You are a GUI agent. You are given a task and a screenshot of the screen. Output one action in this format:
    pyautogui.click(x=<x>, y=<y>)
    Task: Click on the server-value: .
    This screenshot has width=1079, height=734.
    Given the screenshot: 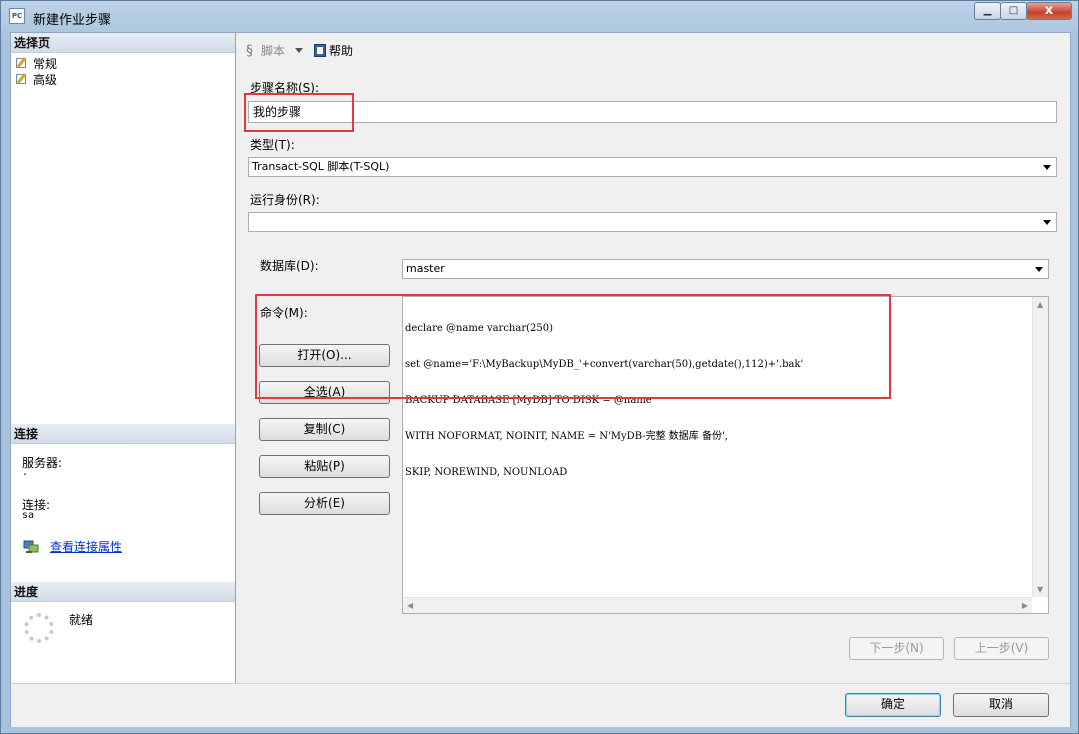 What is the action you would take?
    pyautogui.click(x=25, y=472)
    